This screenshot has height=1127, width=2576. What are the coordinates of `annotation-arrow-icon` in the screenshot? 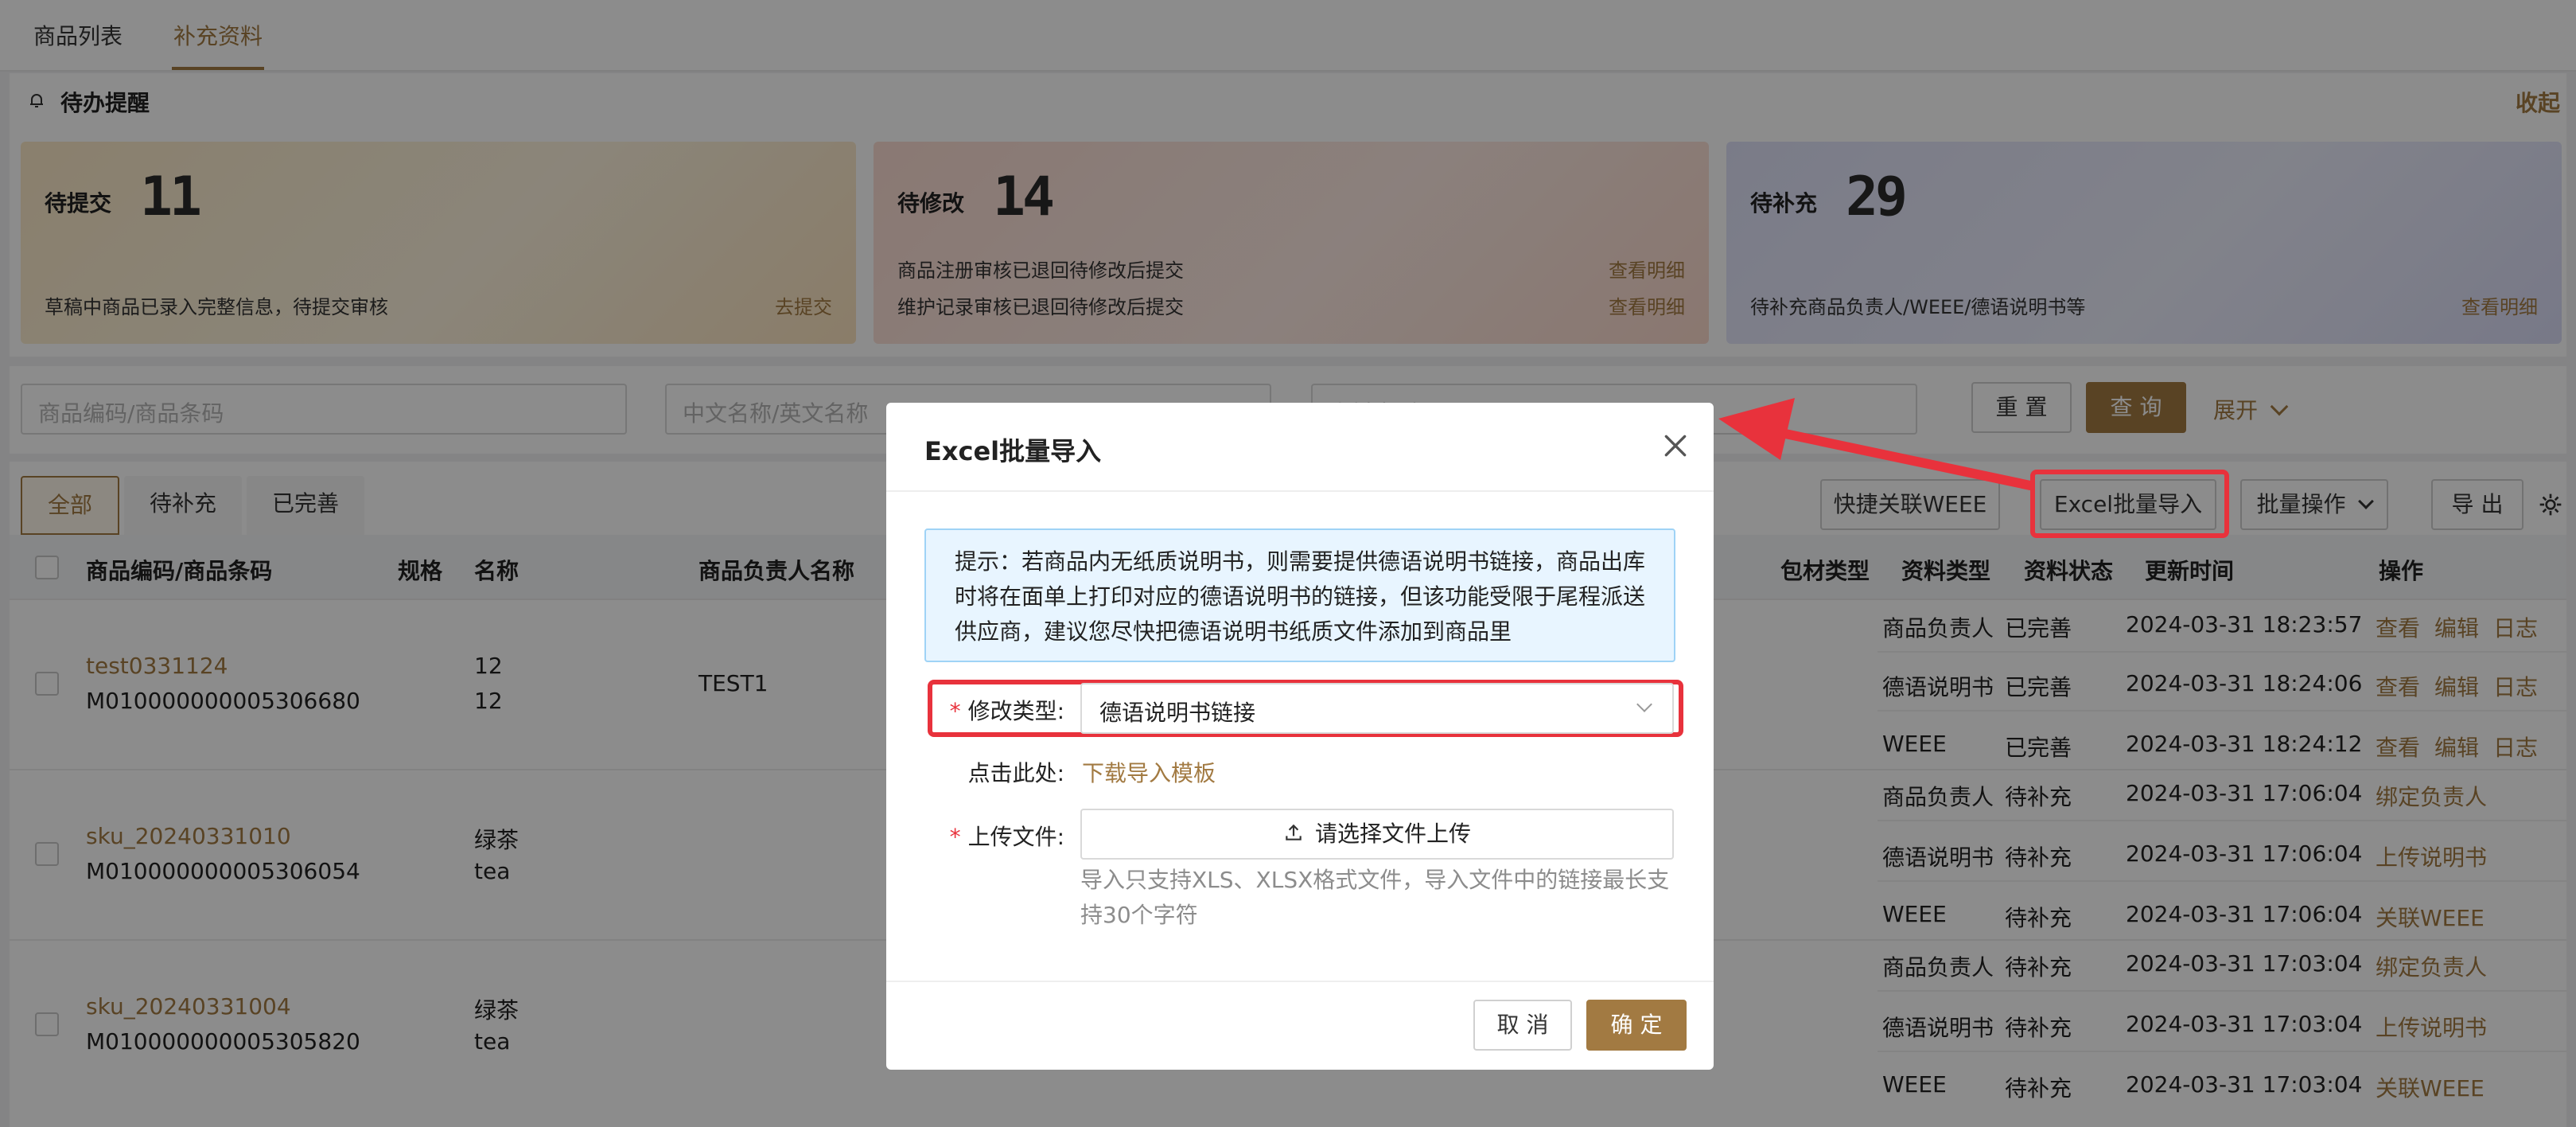 It's located at (1877, 444).